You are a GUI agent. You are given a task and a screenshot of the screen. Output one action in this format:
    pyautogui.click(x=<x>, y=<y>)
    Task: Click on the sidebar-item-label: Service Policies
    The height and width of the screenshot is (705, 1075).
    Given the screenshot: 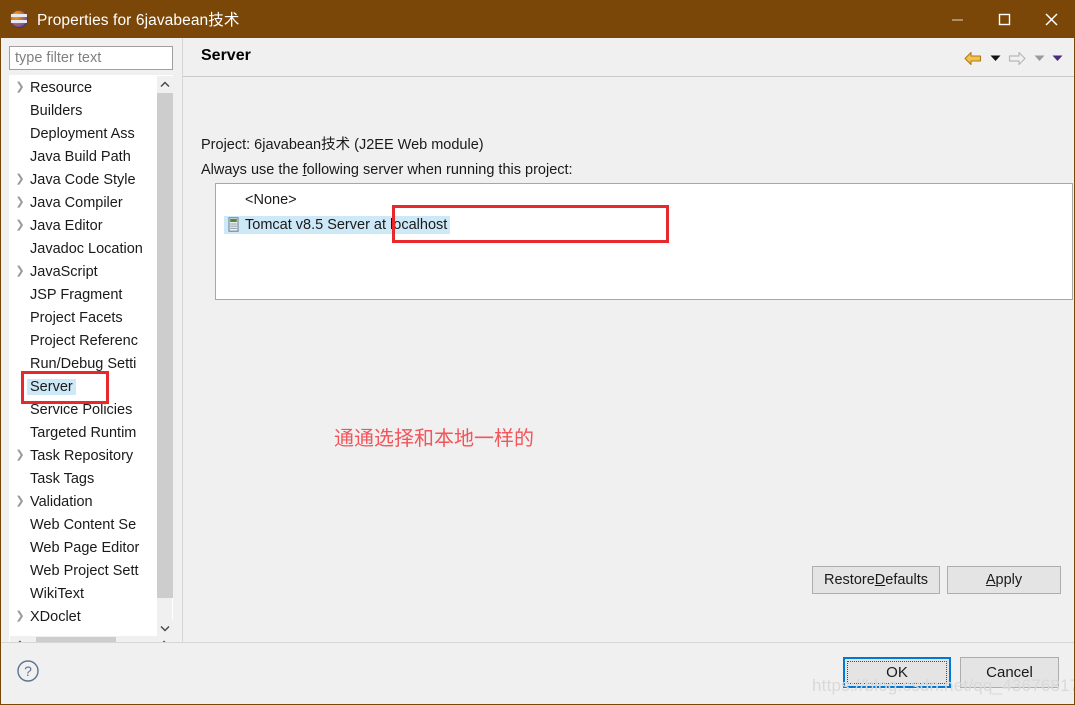 What is the action you would take?
    pyautogui.click(x=81, y=409)
    